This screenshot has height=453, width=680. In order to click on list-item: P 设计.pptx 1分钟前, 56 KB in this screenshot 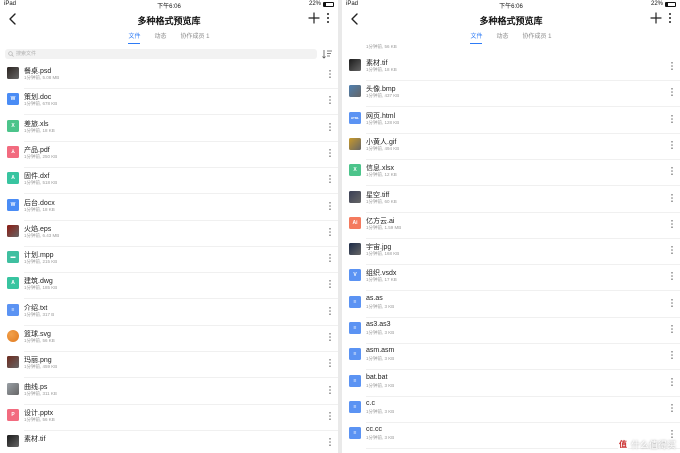, I will do `click(169, 418)`.